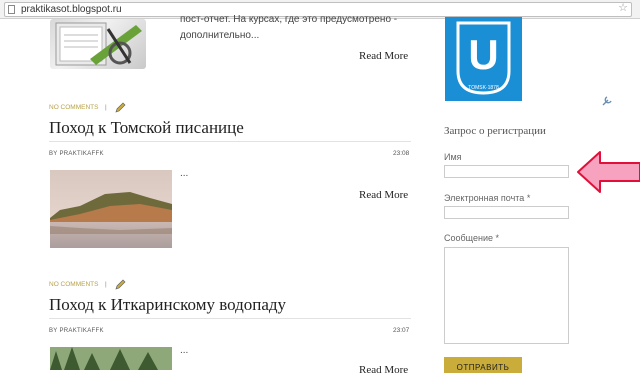  I want to click on post-title: Поход к Томской писанице, so click(146, 128).